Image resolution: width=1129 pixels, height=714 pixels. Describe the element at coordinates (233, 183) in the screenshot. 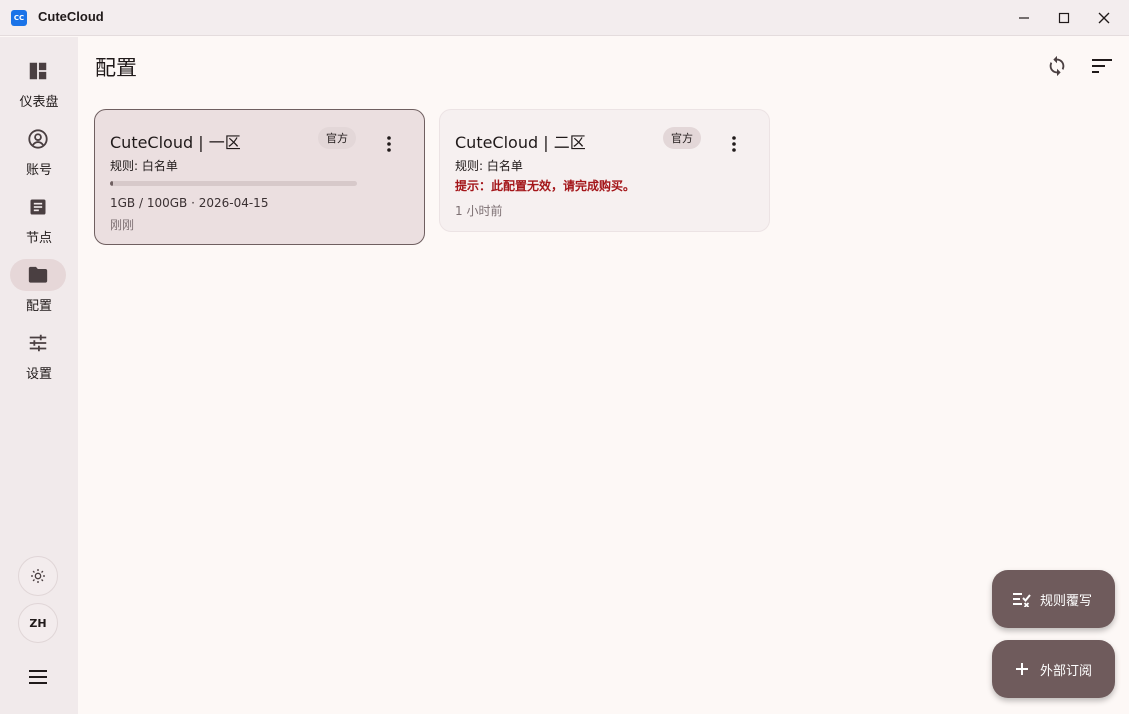

I see `usage-progress-bar` at that location.